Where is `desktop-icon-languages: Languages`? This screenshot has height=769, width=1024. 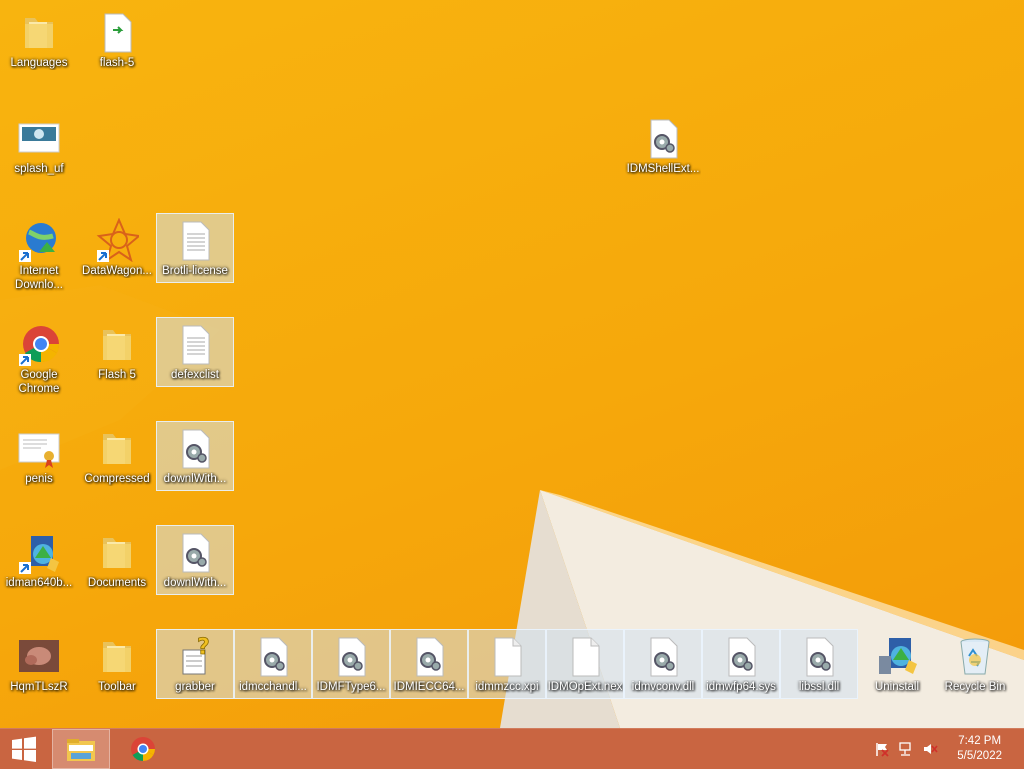 desktop-icon-languages: Languages is located at coordinates (39, 41).